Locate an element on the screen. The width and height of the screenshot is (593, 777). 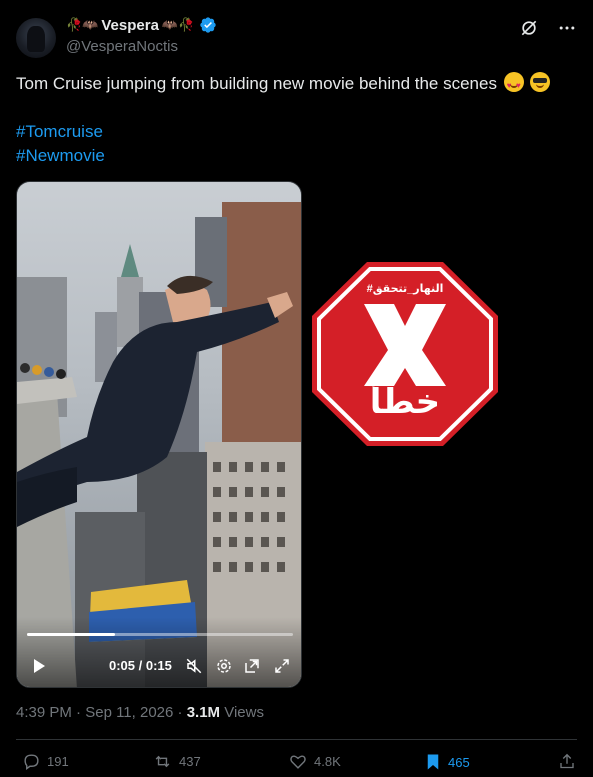
tweet-date: Sep 11, 2026 is located at coordinates (129, 712).